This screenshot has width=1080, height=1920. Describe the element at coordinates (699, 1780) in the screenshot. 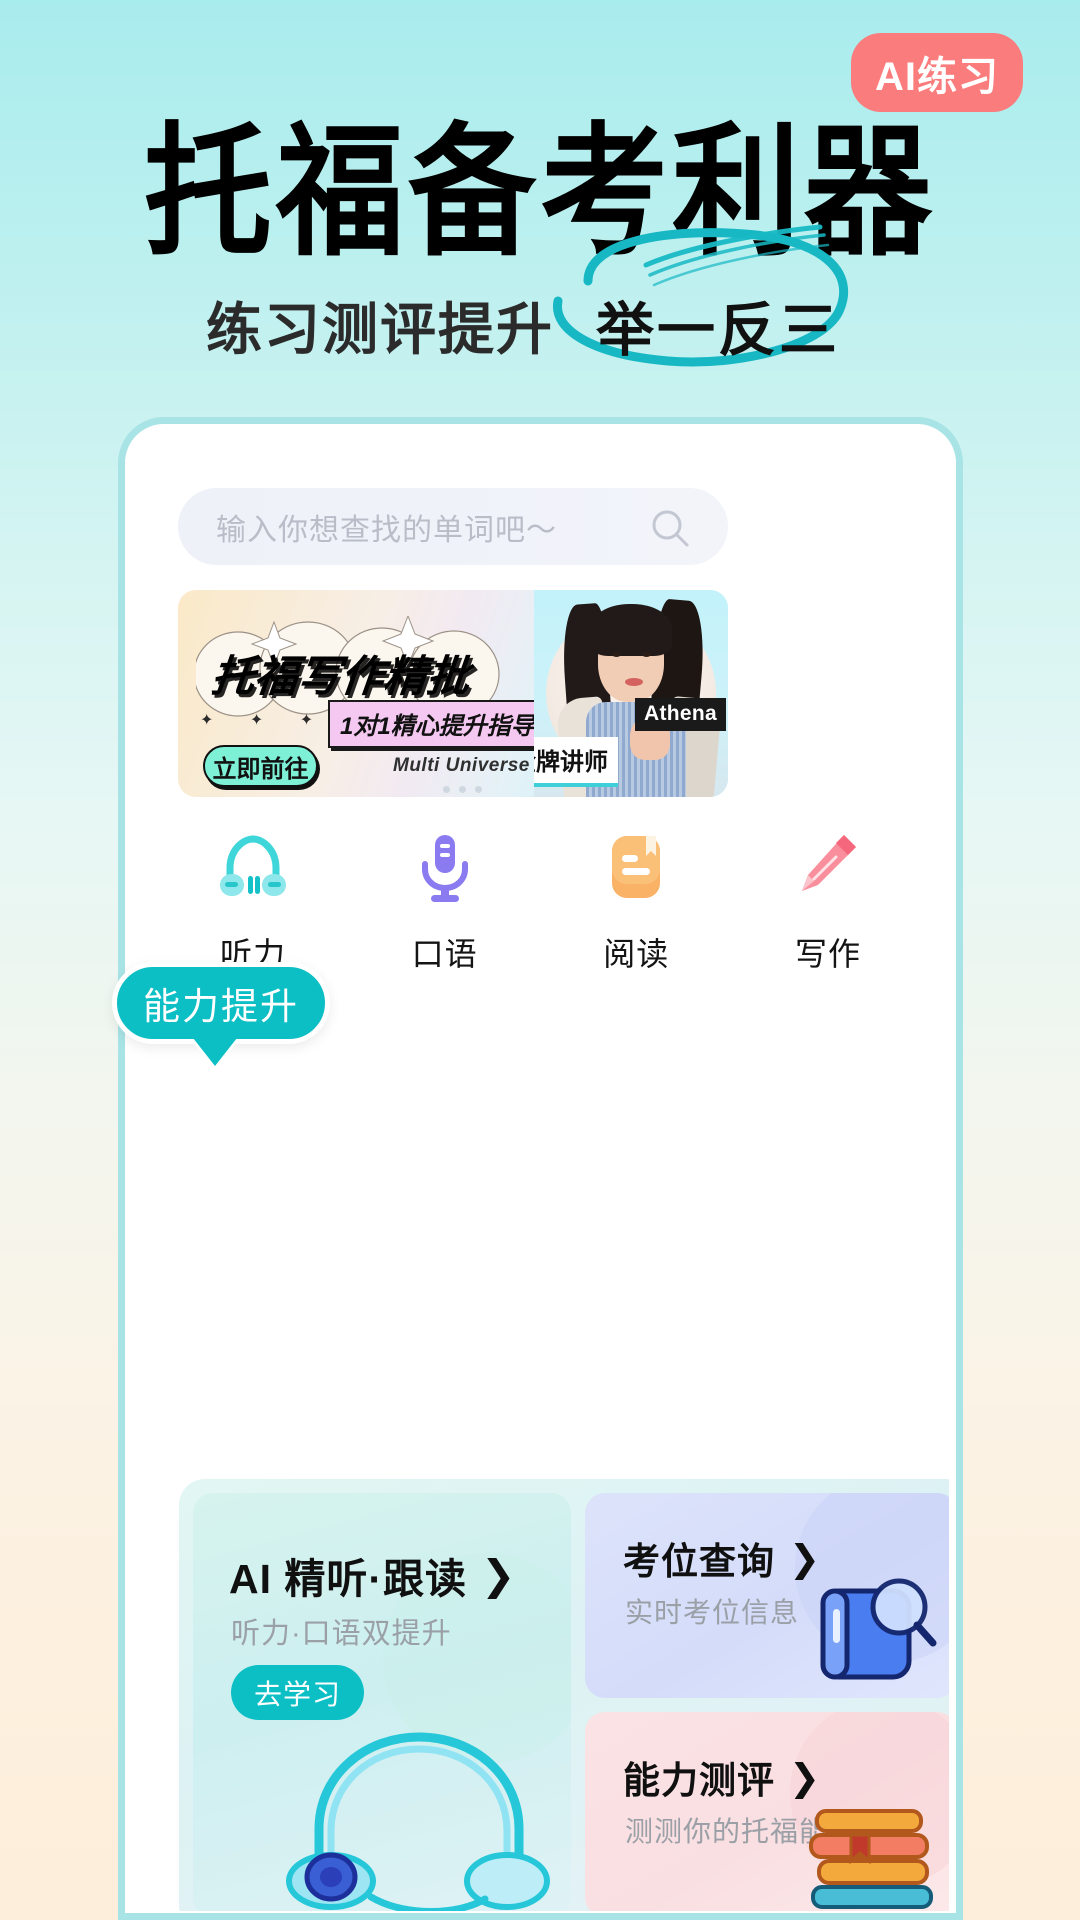

I see `card-test-title-text: 能力测评` at that location.